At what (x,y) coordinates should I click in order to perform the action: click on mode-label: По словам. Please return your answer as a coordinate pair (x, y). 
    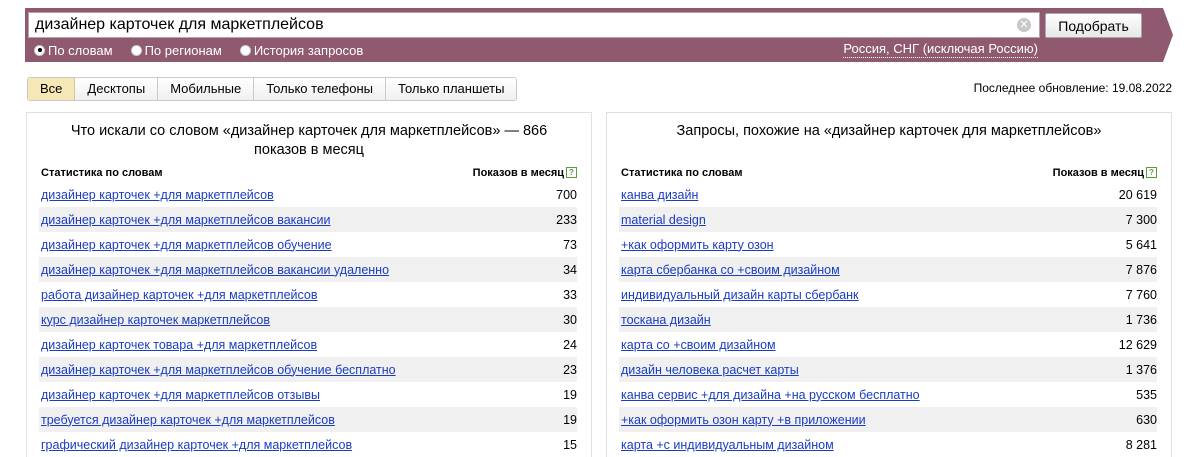
    Looking at the image, I should click on (80, 50).